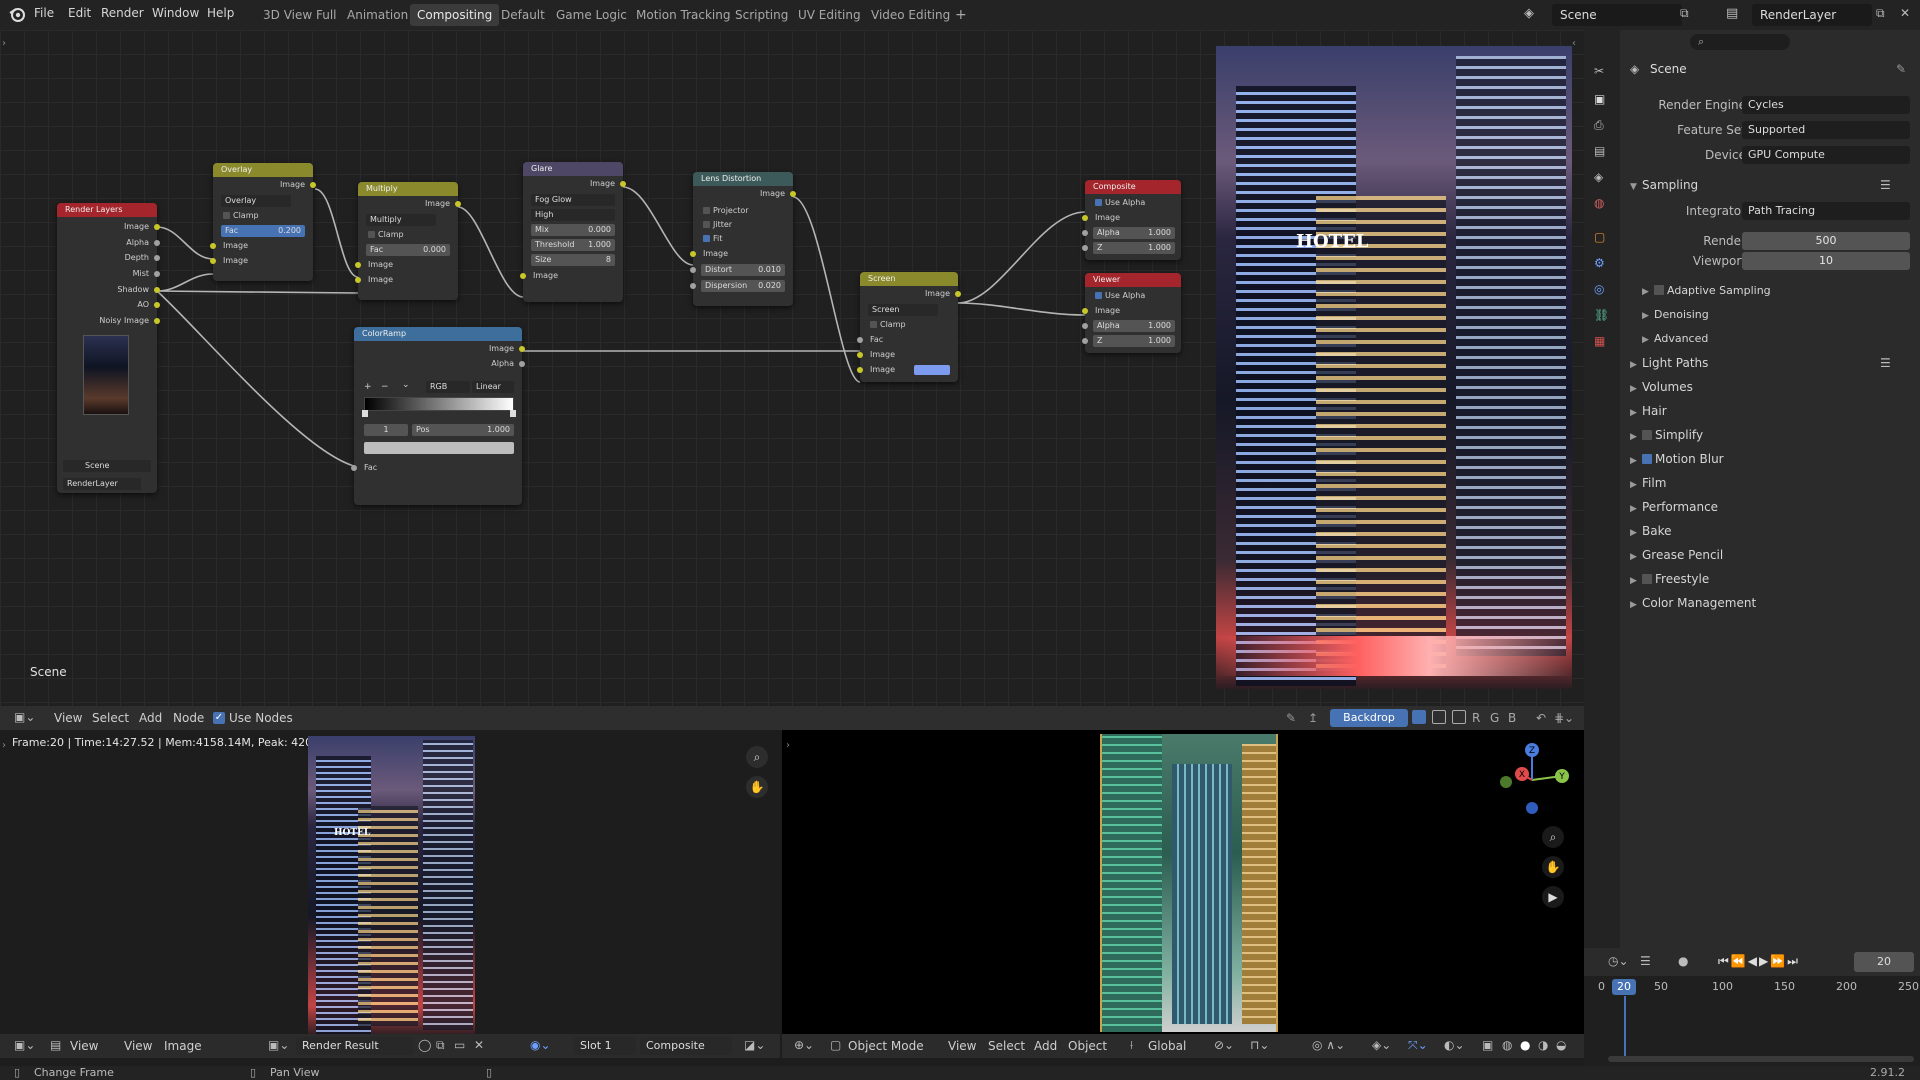 The image size is (1920, 1080). What do you see at coordinates (377, 15) in the screenshot?
I see `tab-animation: Animation` at bounding box center [377, 15].